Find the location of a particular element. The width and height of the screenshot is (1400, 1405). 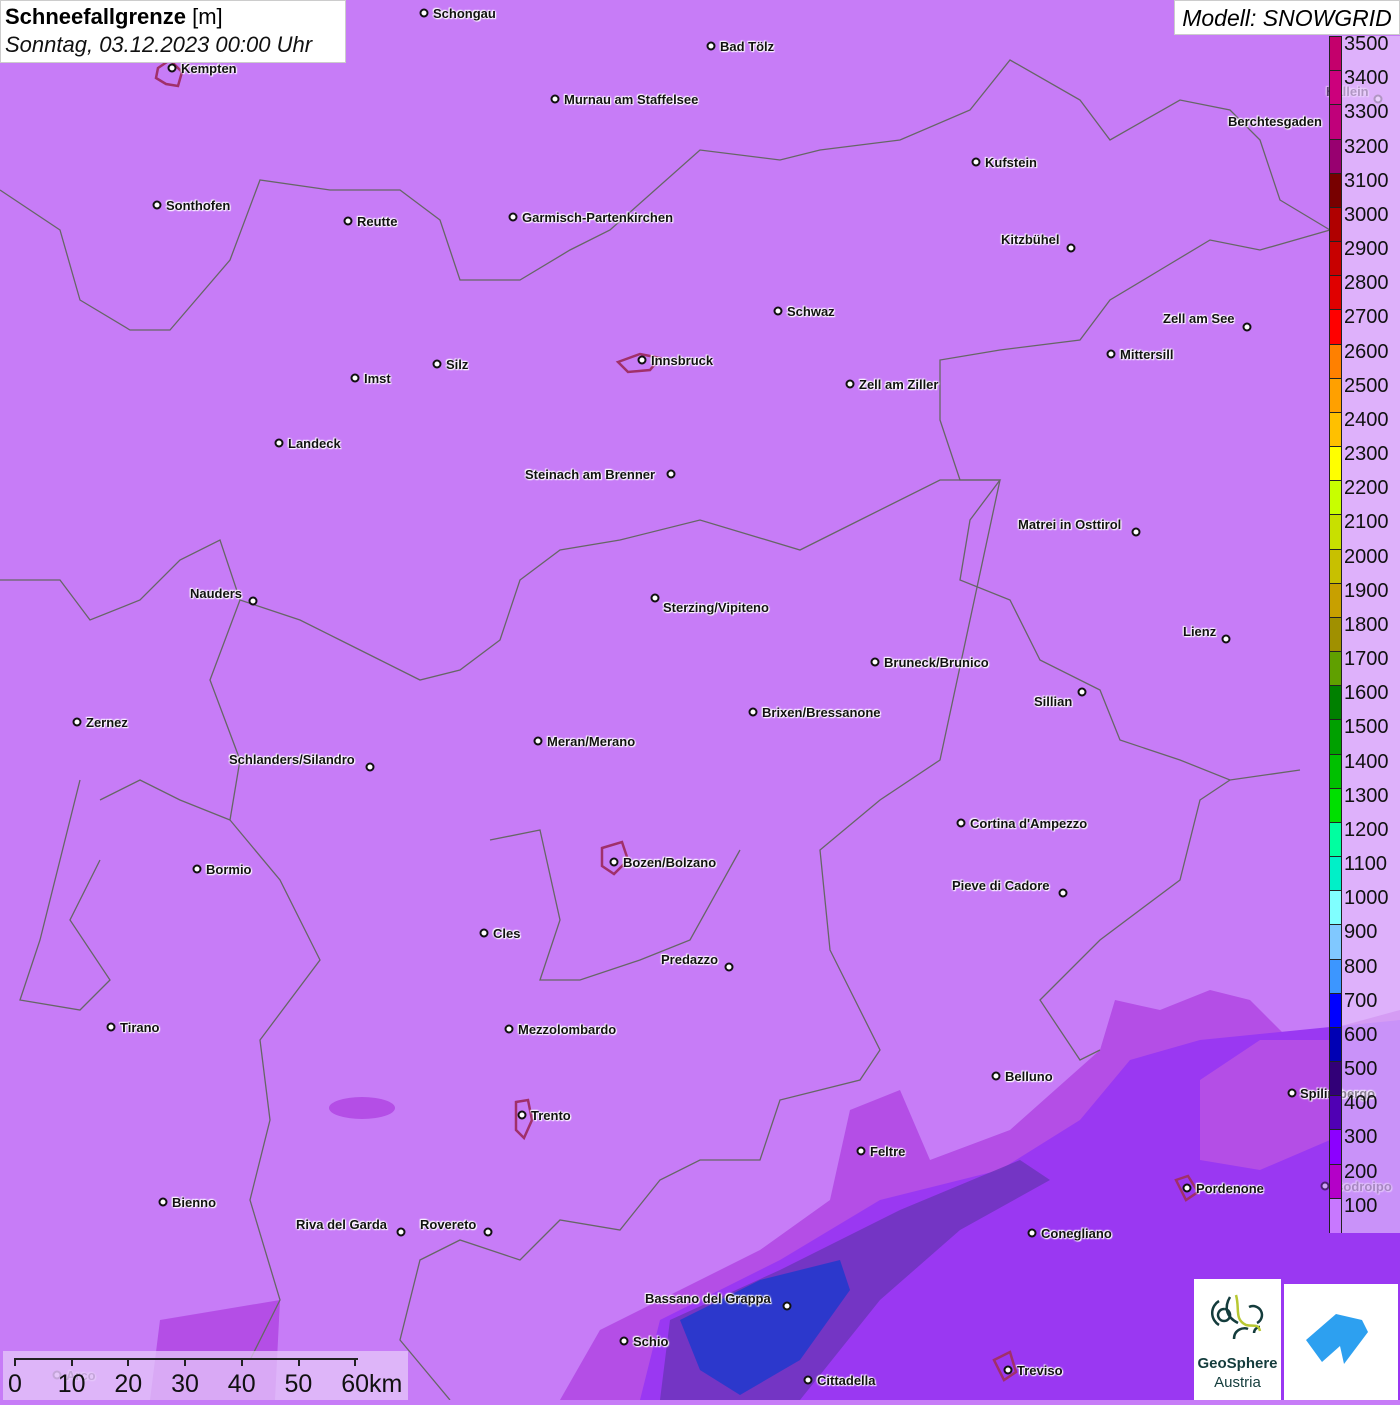

geosphere-swirl-icon is located at coordinates (1237, 1317).